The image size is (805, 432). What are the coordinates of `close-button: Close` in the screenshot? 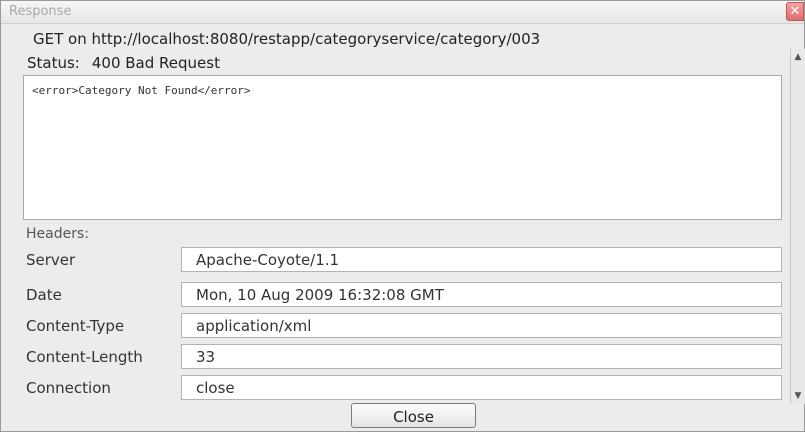 It's located at (413, 415).